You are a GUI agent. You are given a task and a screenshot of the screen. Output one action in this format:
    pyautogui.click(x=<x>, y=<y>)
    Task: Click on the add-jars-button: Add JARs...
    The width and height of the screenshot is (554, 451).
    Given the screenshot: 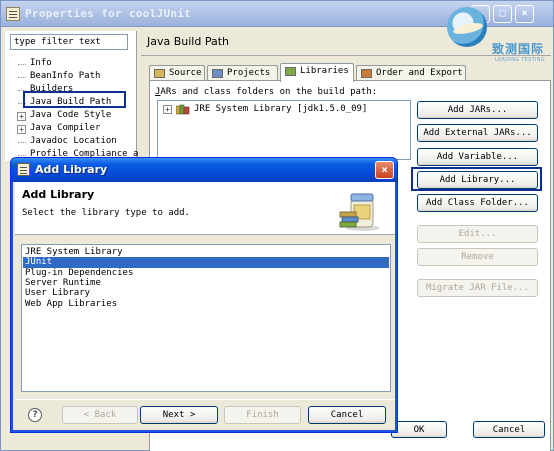 What is the action you would take?
    pyautogui.click(x=477, y=110)
    